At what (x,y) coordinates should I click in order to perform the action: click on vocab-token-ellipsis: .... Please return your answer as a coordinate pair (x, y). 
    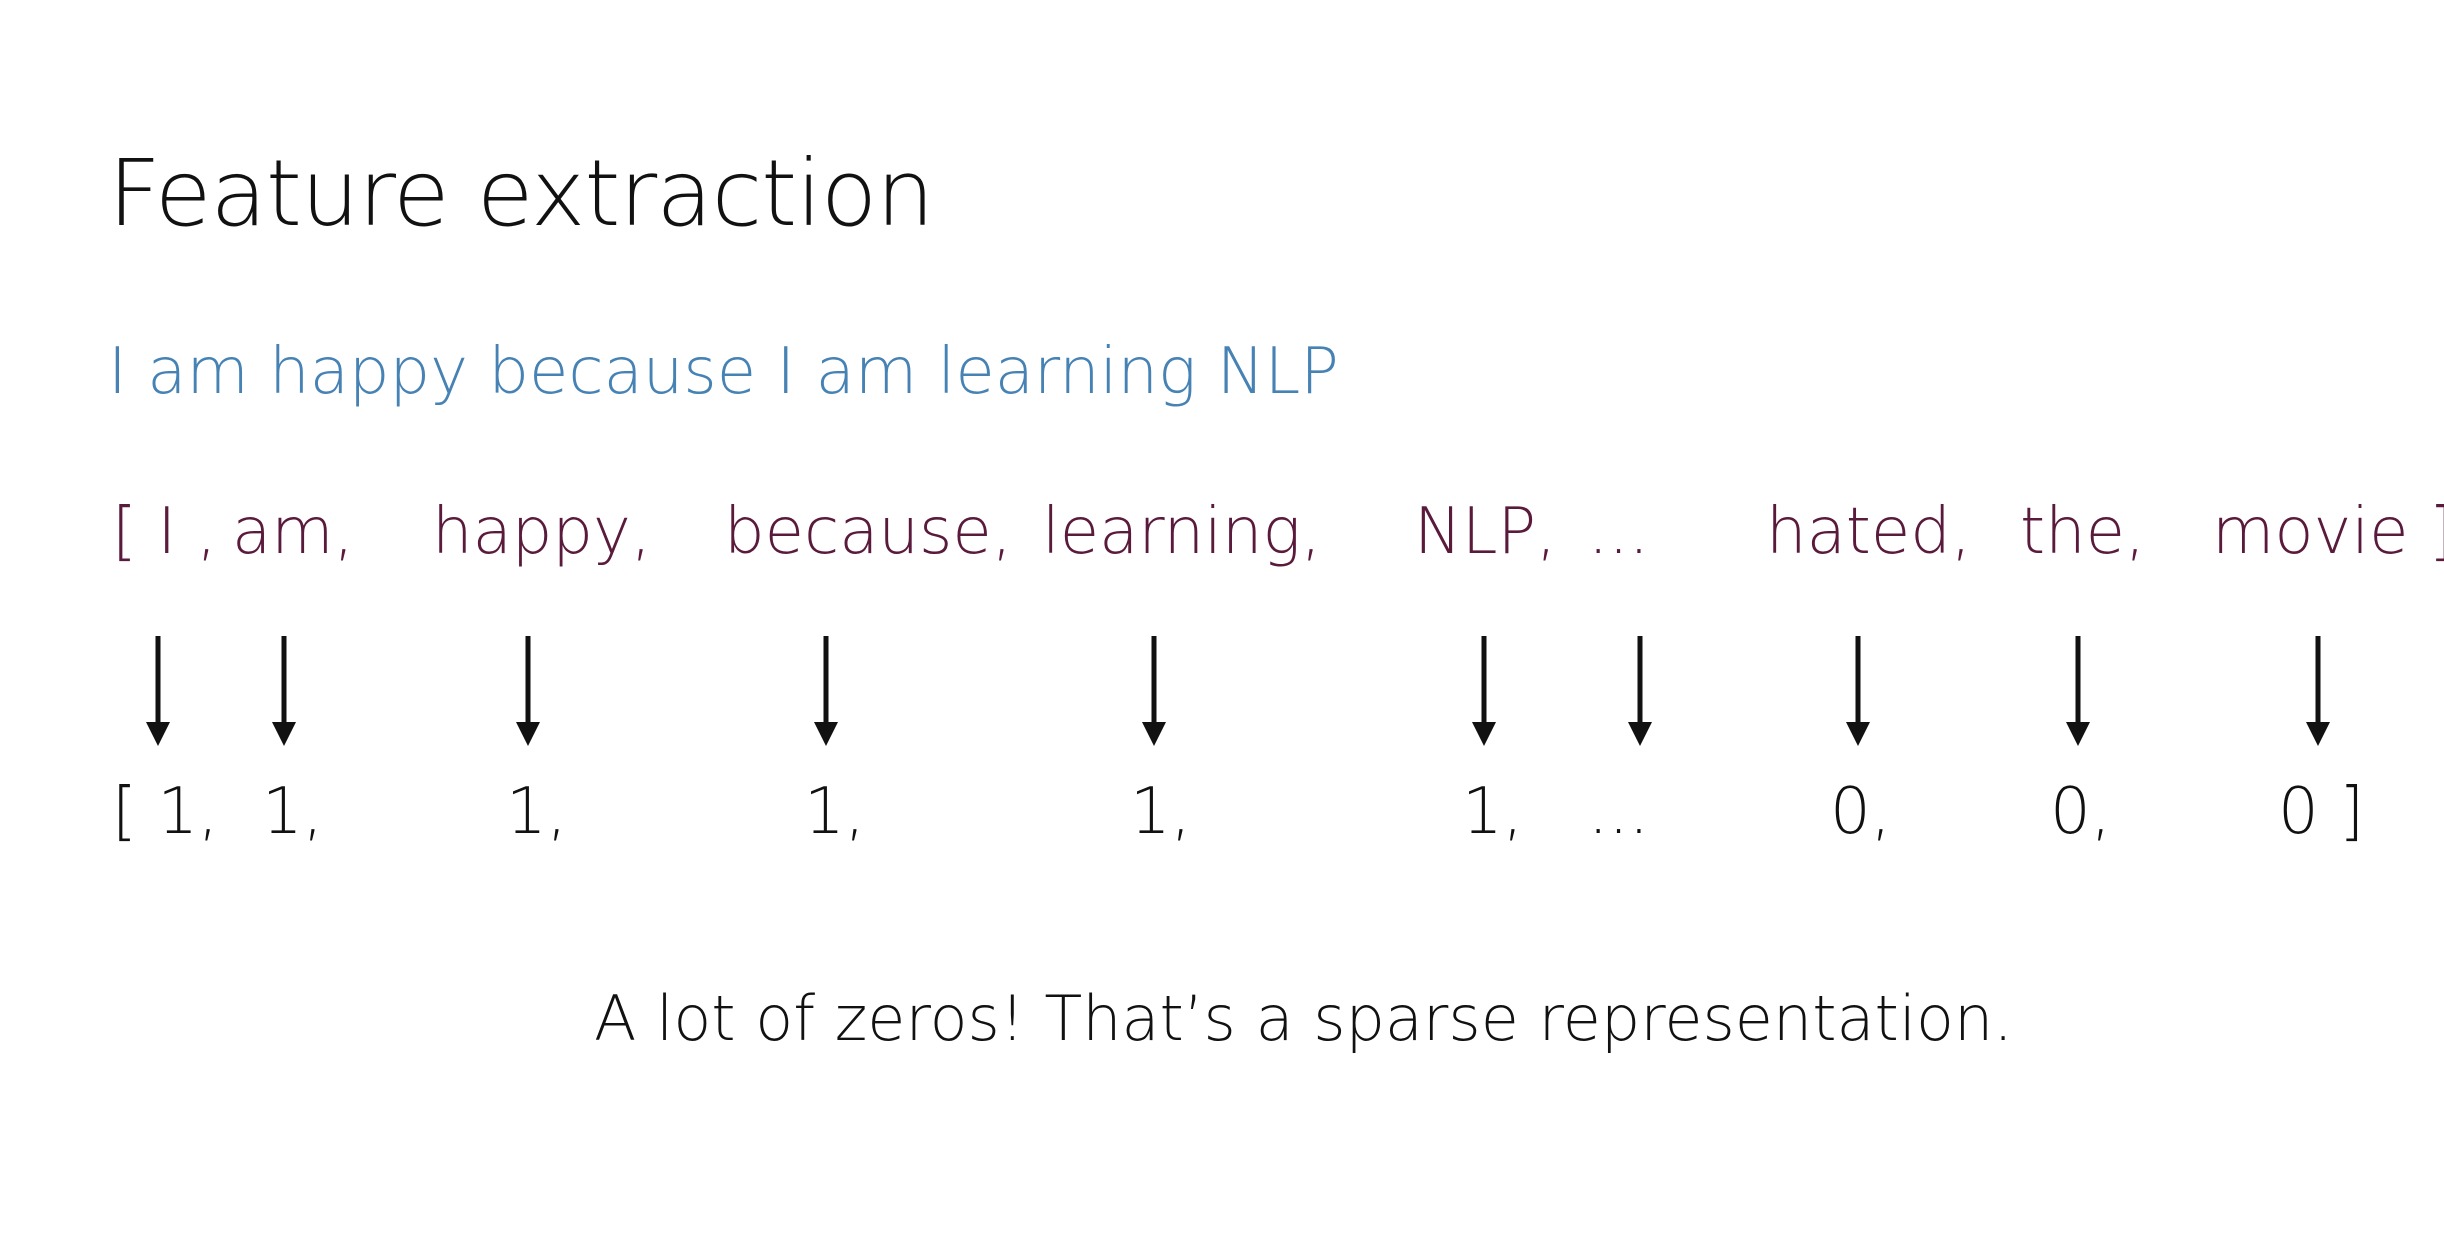
    Looking at the image, I should click on (1619, 532).